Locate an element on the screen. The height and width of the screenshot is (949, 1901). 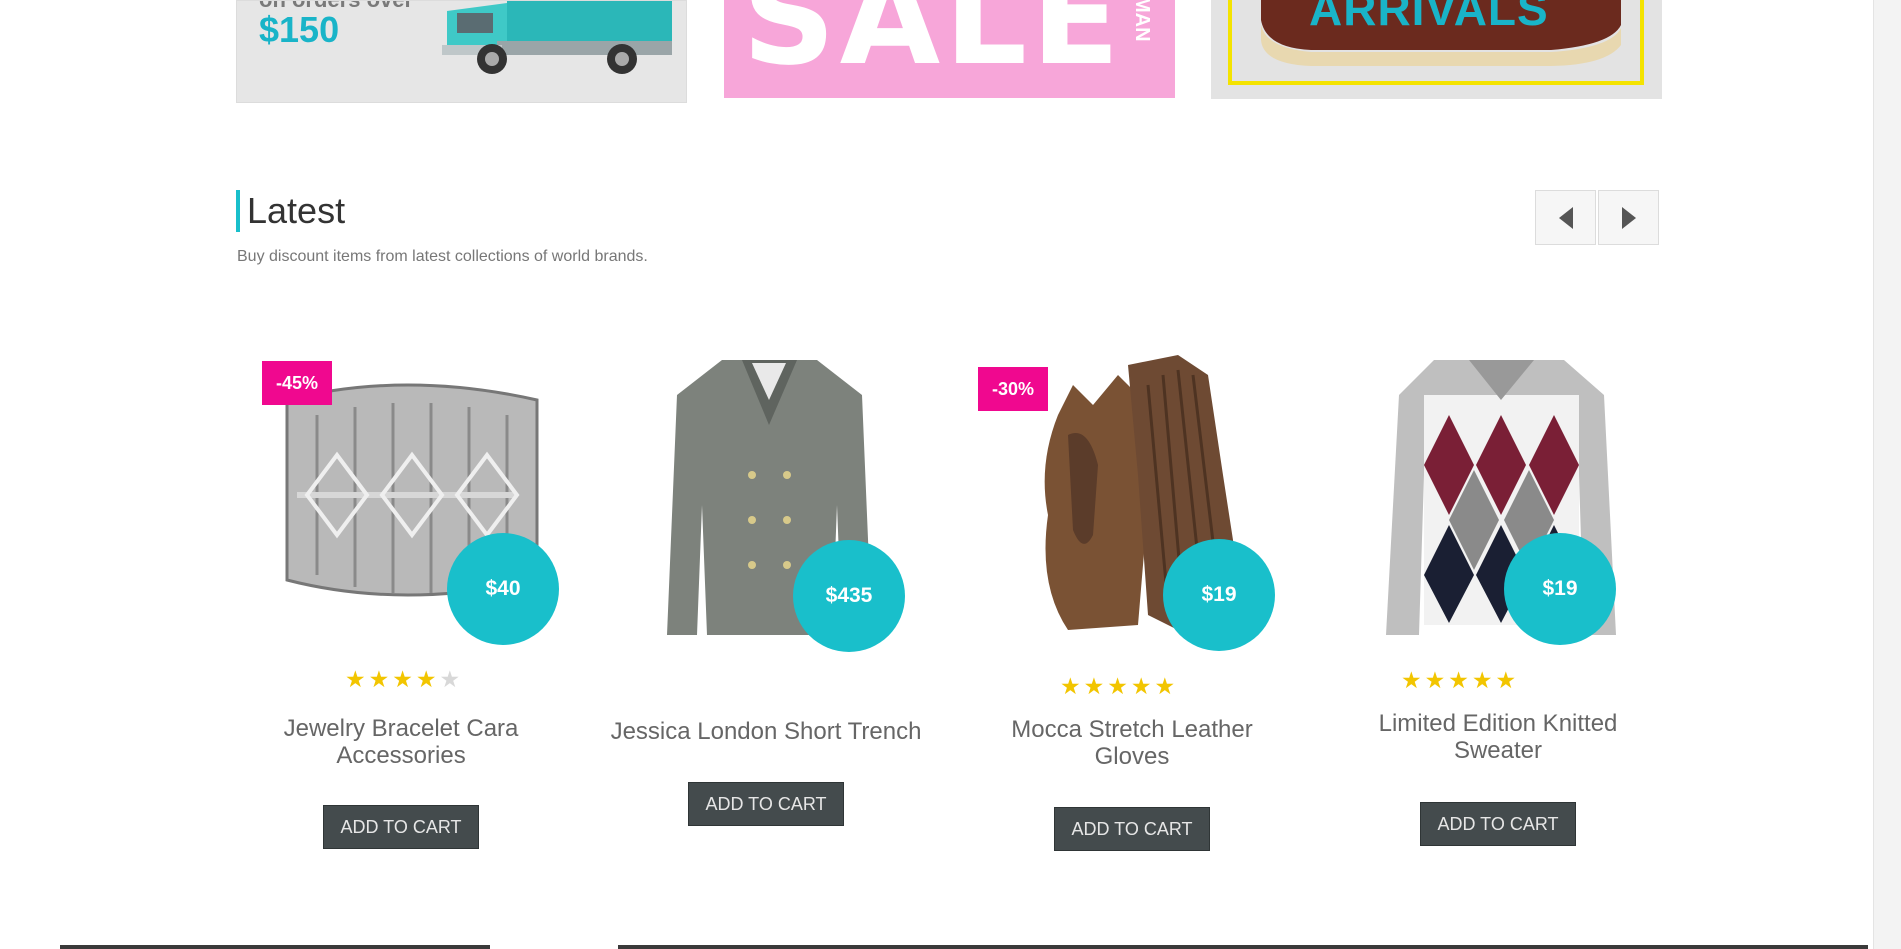
carousel-next-button is located at coordinates (1628, 217).